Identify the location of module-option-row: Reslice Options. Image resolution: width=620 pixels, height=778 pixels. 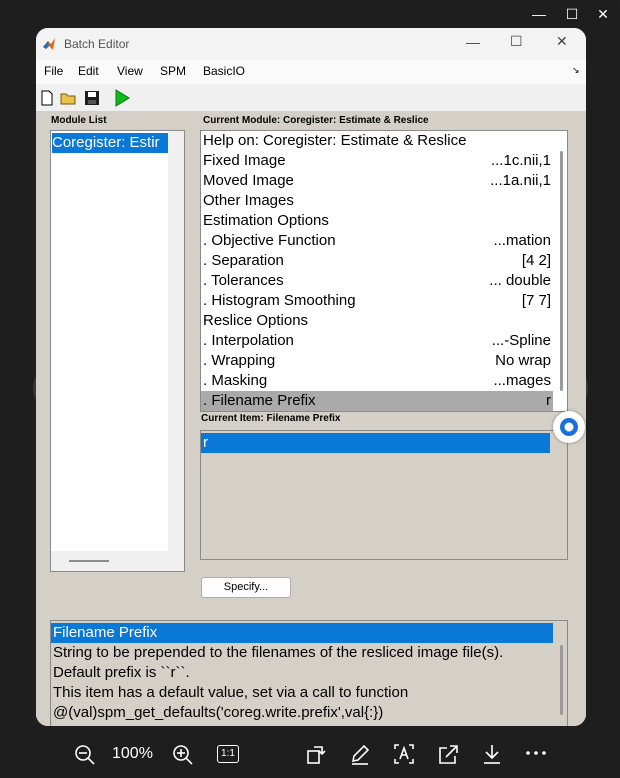
(377, 321).